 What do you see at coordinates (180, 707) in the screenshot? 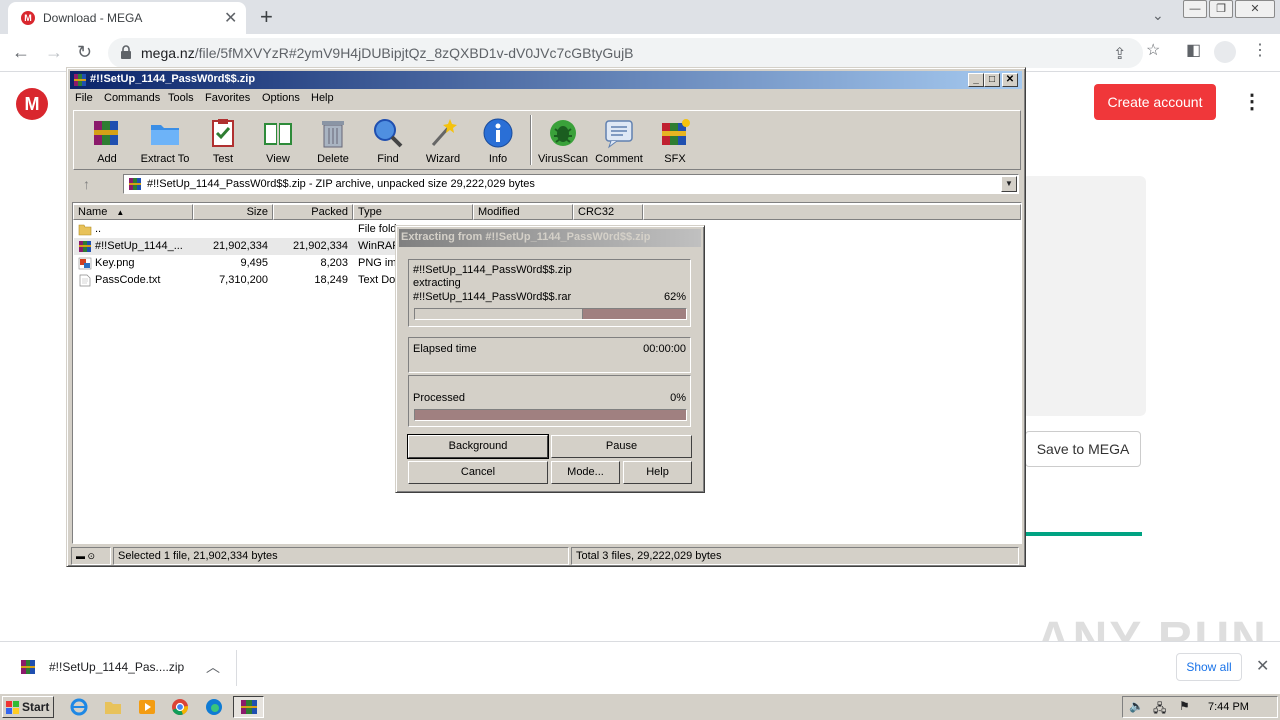
I see `chrome-icon` at bounding box center [180, 707].